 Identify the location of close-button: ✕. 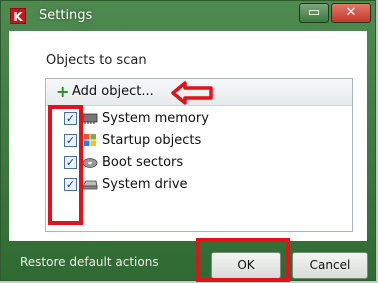
(351, 13).